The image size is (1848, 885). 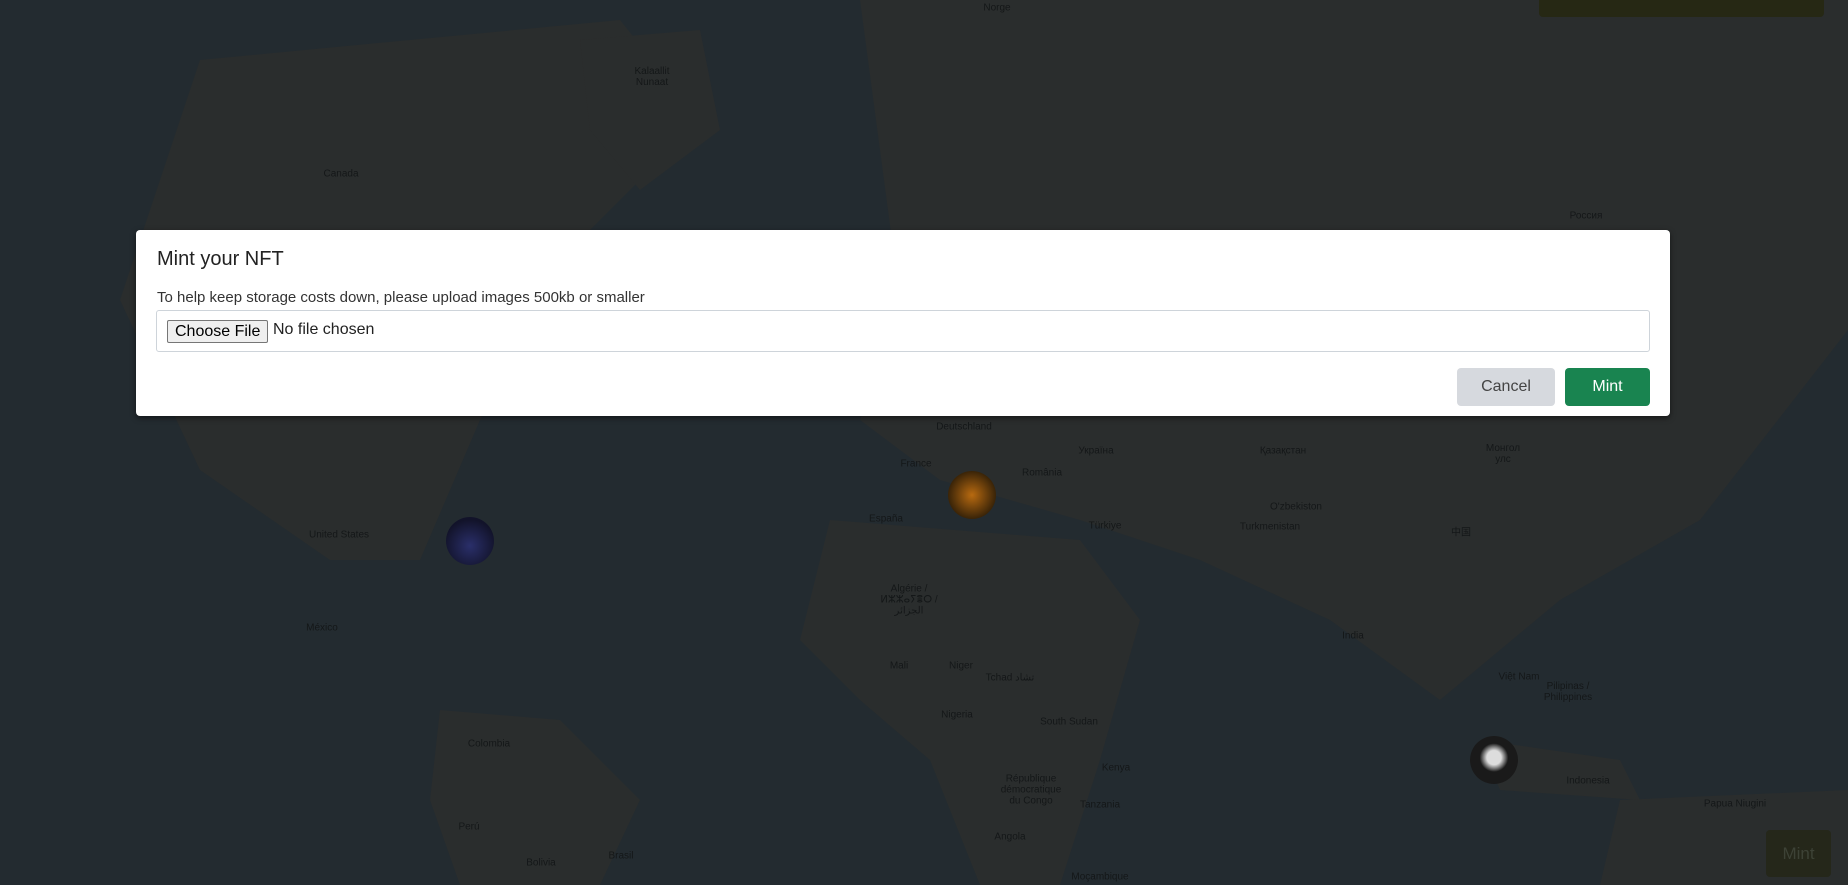 What do you see at coordinates (469, 827) in the screenshot?
I see `map-label: Perú` at bounding box center [469, 827].